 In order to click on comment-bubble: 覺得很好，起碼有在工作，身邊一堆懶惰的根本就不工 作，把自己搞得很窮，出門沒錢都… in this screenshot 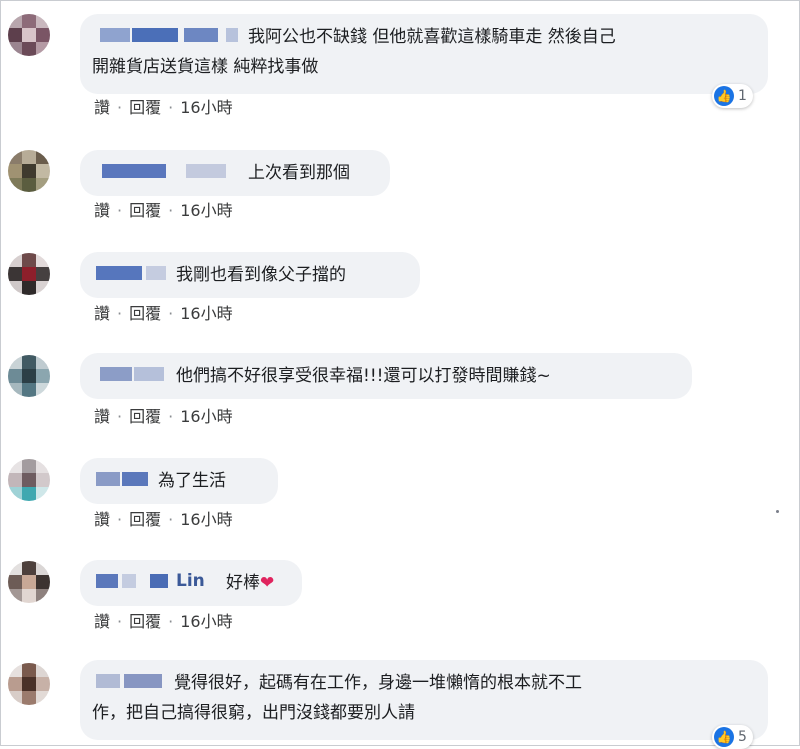, I will do `click(424, 700)`.